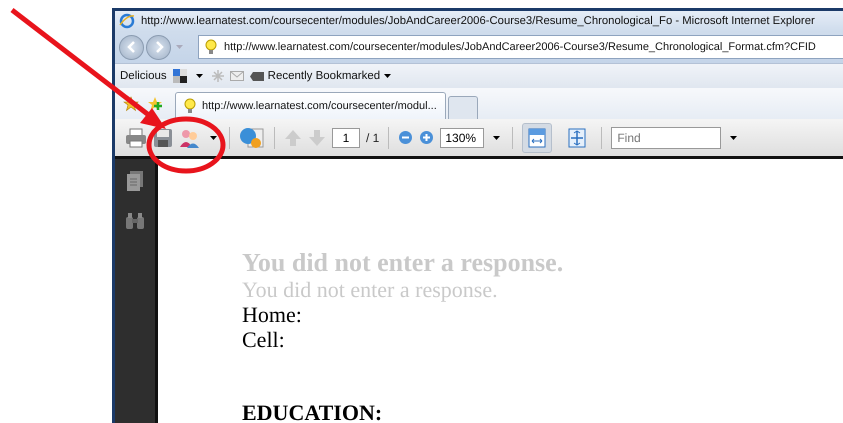 This screenshot has width=843, height=423. Describe the element at coordinates (127, 21) in the screenshot. I see `browser-logo-icon` at that location.